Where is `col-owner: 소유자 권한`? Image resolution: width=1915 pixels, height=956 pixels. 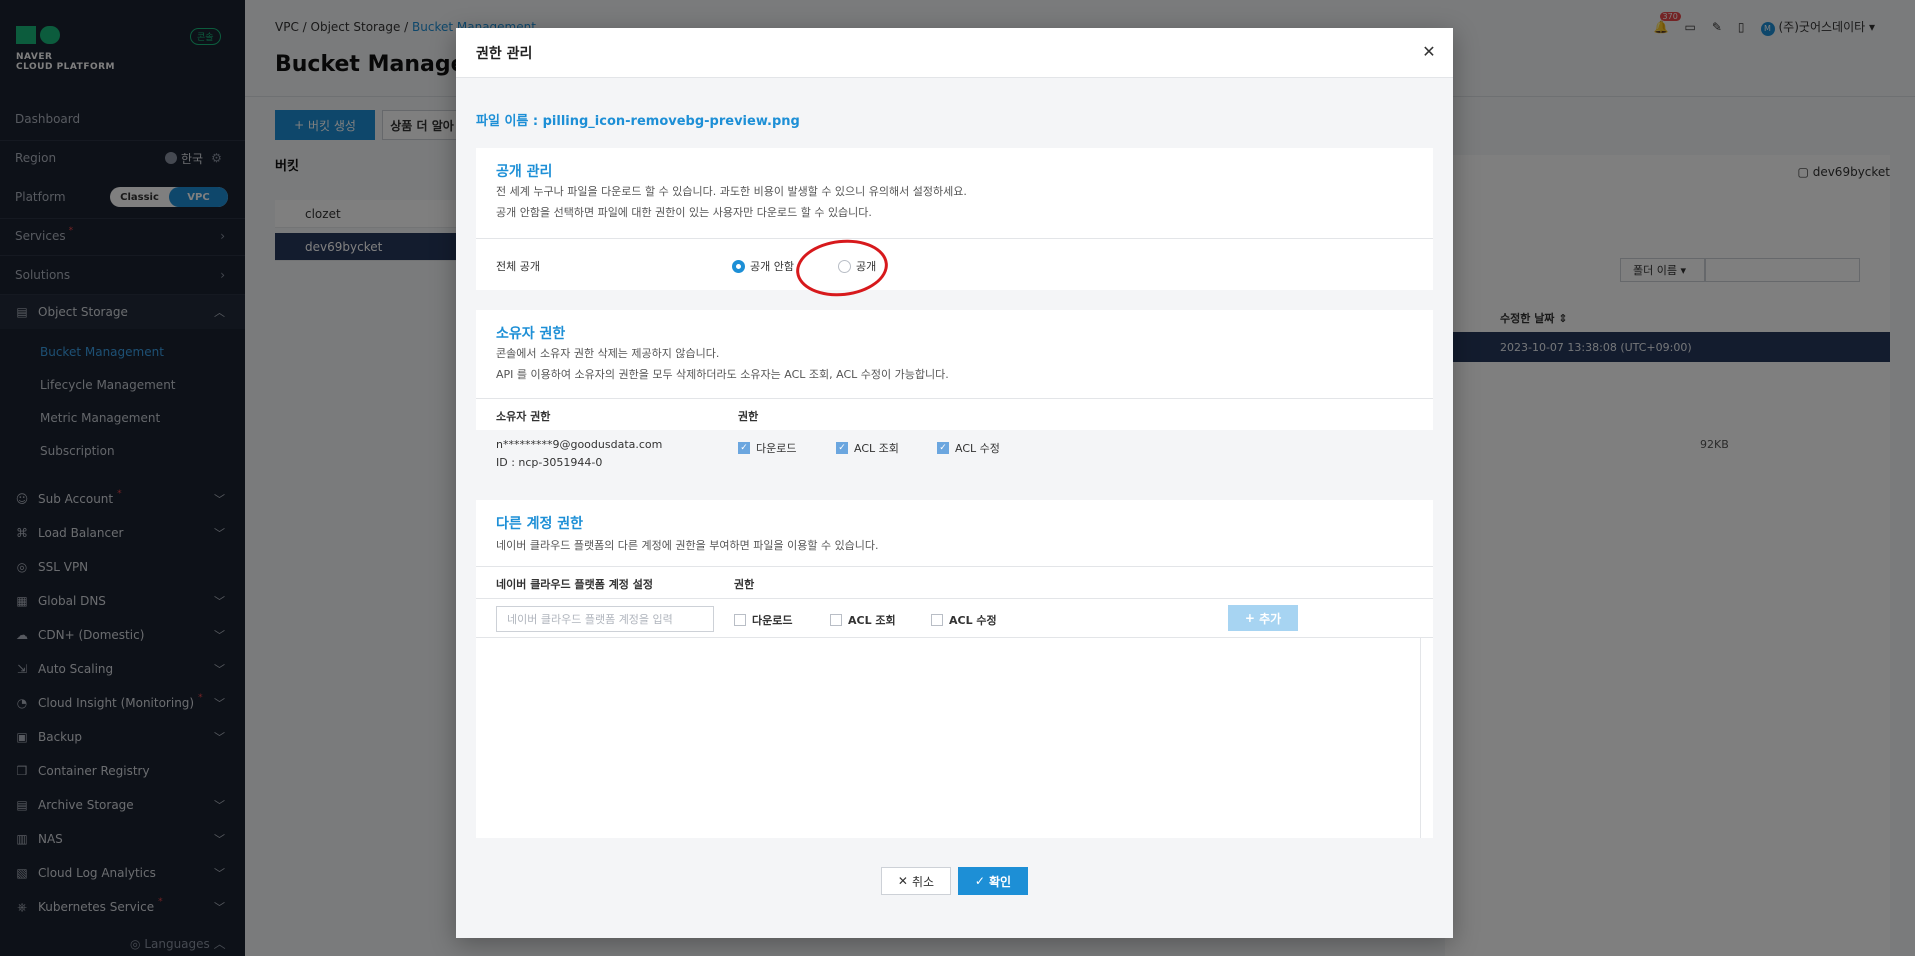 col-owner: 소유자 권한 is located at coordinates (523, 416).